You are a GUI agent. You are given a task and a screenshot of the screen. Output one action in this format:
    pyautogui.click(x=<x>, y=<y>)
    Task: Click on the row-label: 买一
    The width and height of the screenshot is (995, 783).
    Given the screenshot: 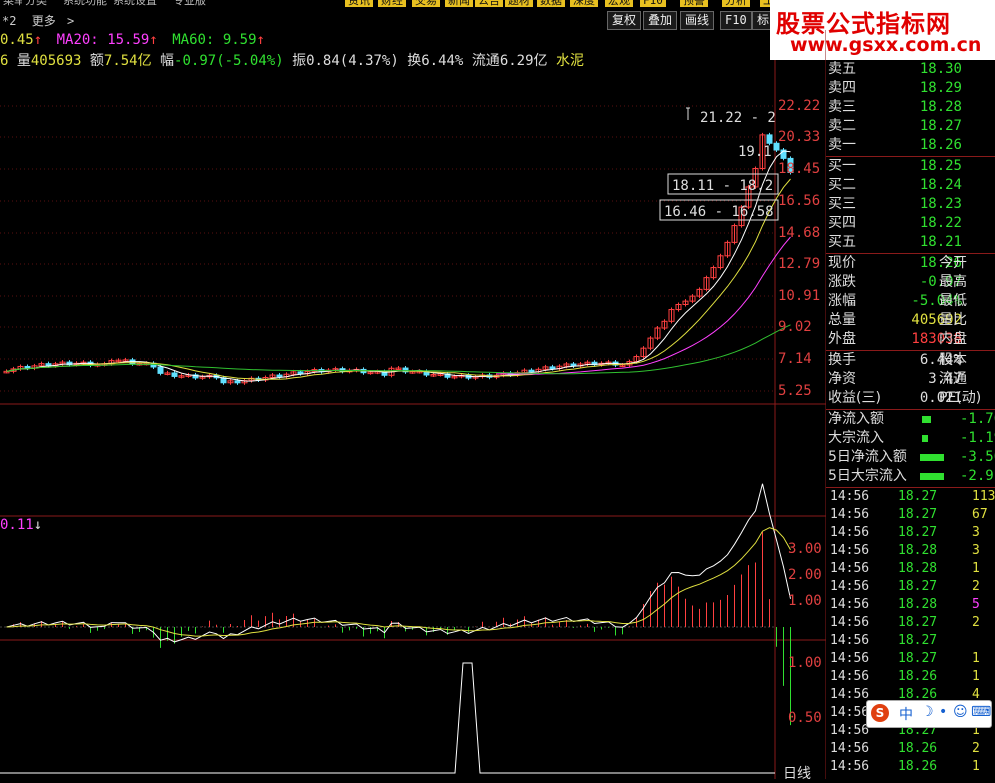 What is the action you would take?
    pyautogui.click(x=842, y=166)
    